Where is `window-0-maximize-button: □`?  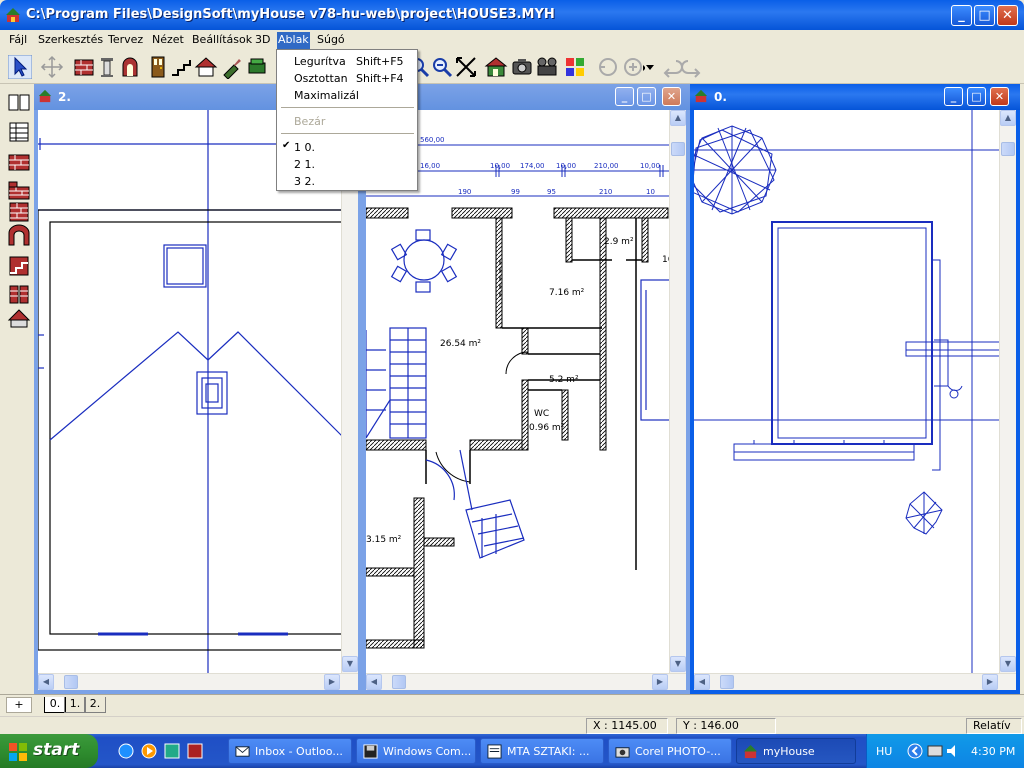 window-0-maximize-button: □ is located at coordinates (976, 96).